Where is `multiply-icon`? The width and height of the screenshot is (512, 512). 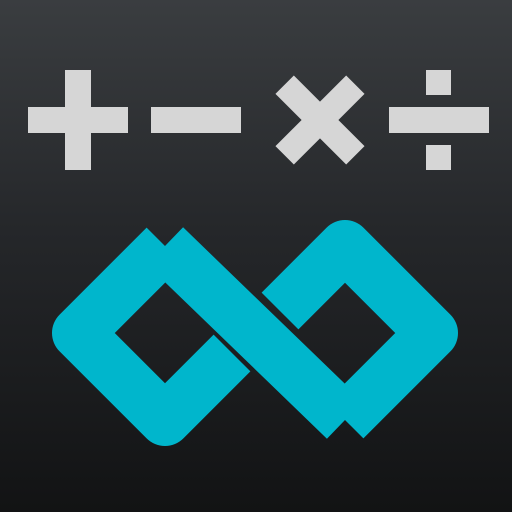
multiply-icon is located at coordinates (320, 120).